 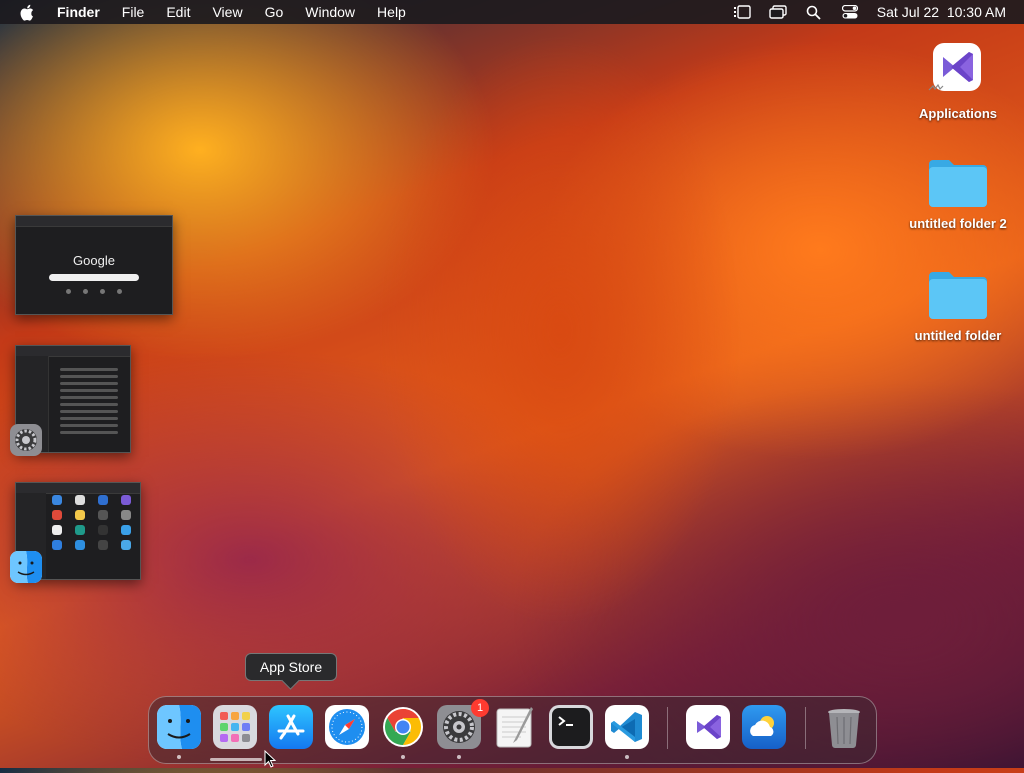 I want to click on screen-mirroring-icon, so click(x=778, y=12).